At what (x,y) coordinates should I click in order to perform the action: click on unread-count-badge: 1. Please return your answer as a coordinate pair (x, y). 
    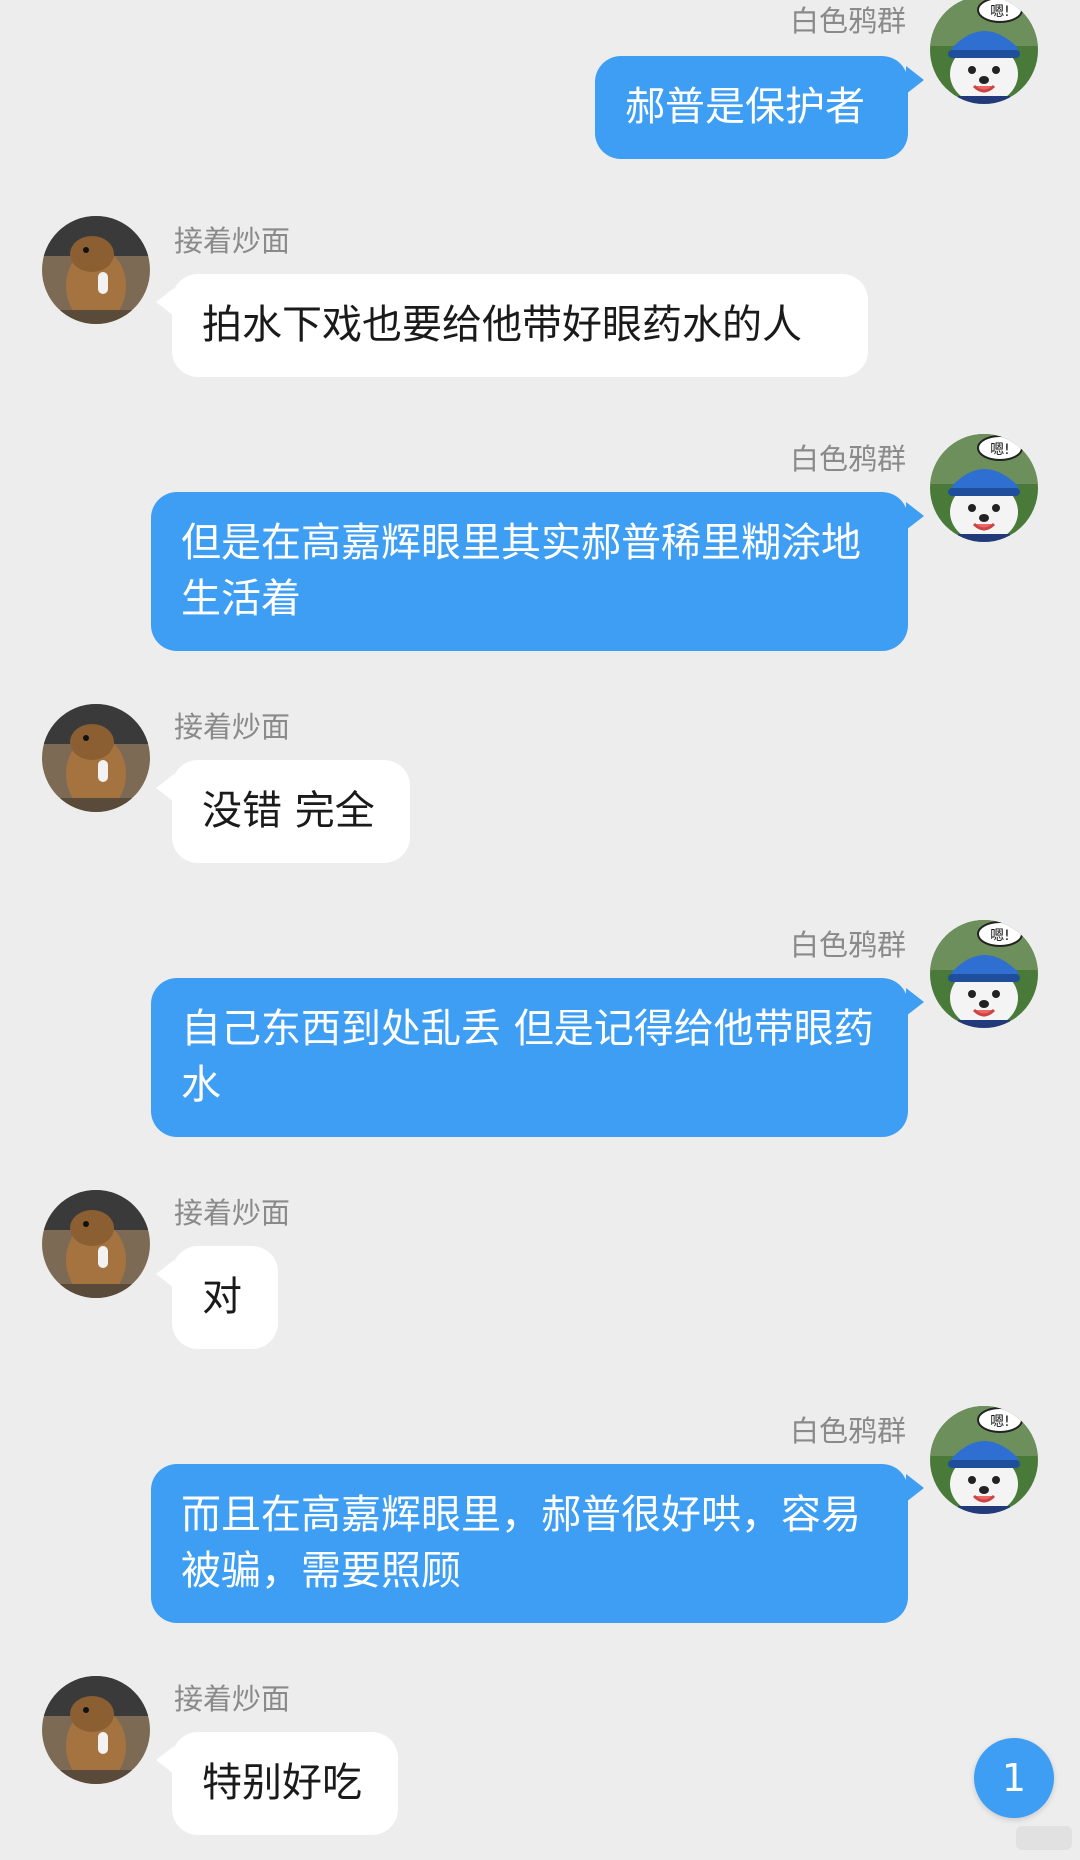
    Looking at the image, I should click on (1014, 1778).